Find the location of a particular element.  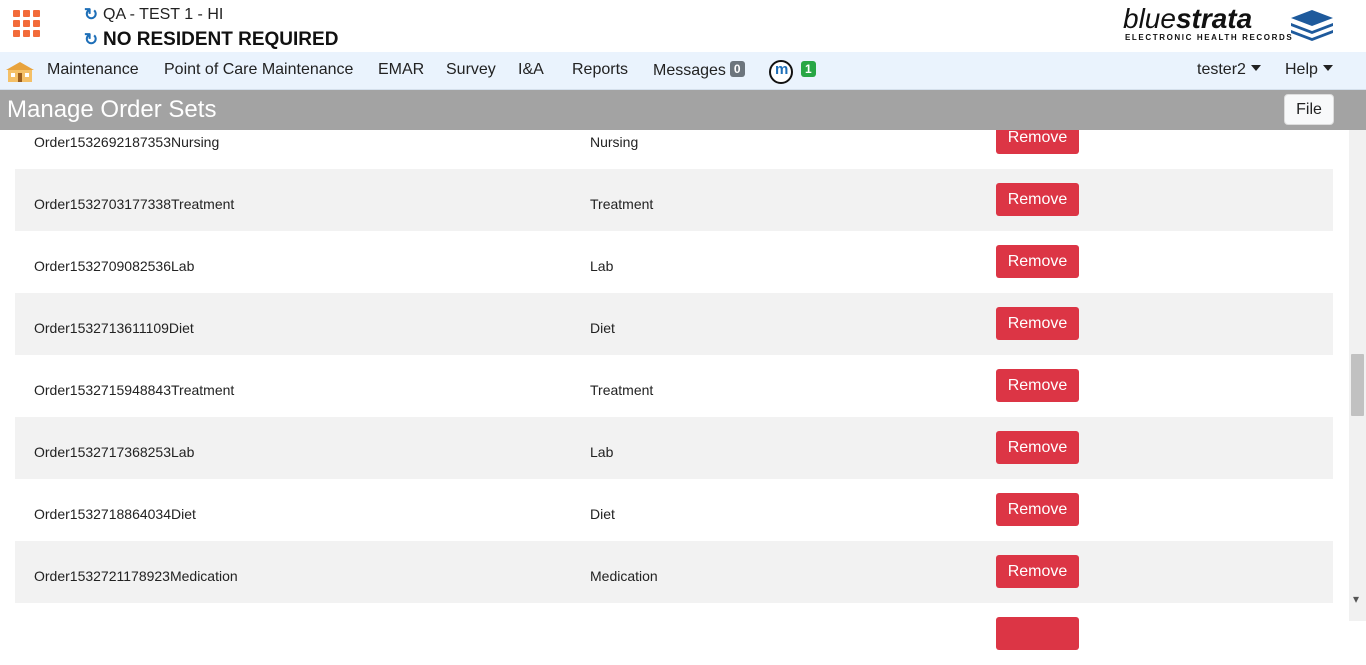

resident-name: NO RESIDENT REQUIRED is located at coordinates (221, 39).